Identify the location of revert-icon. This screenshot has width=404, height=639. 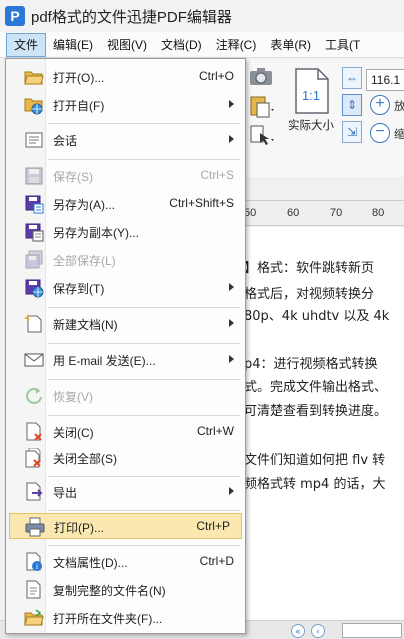
(34, 396).